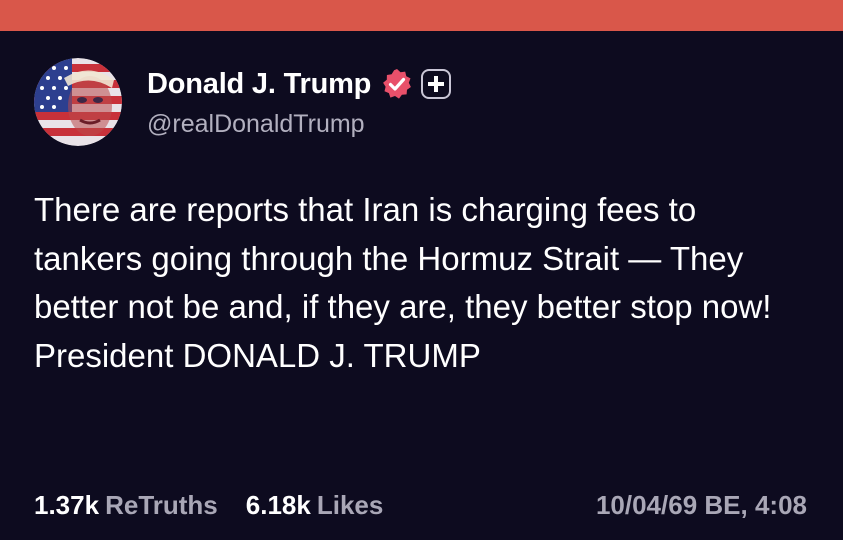 This screenshot has width=843, height=540. Describe the element at coordinates (66, 505) in the screenshot. I see `retruths-count: 1.37k` at that location.